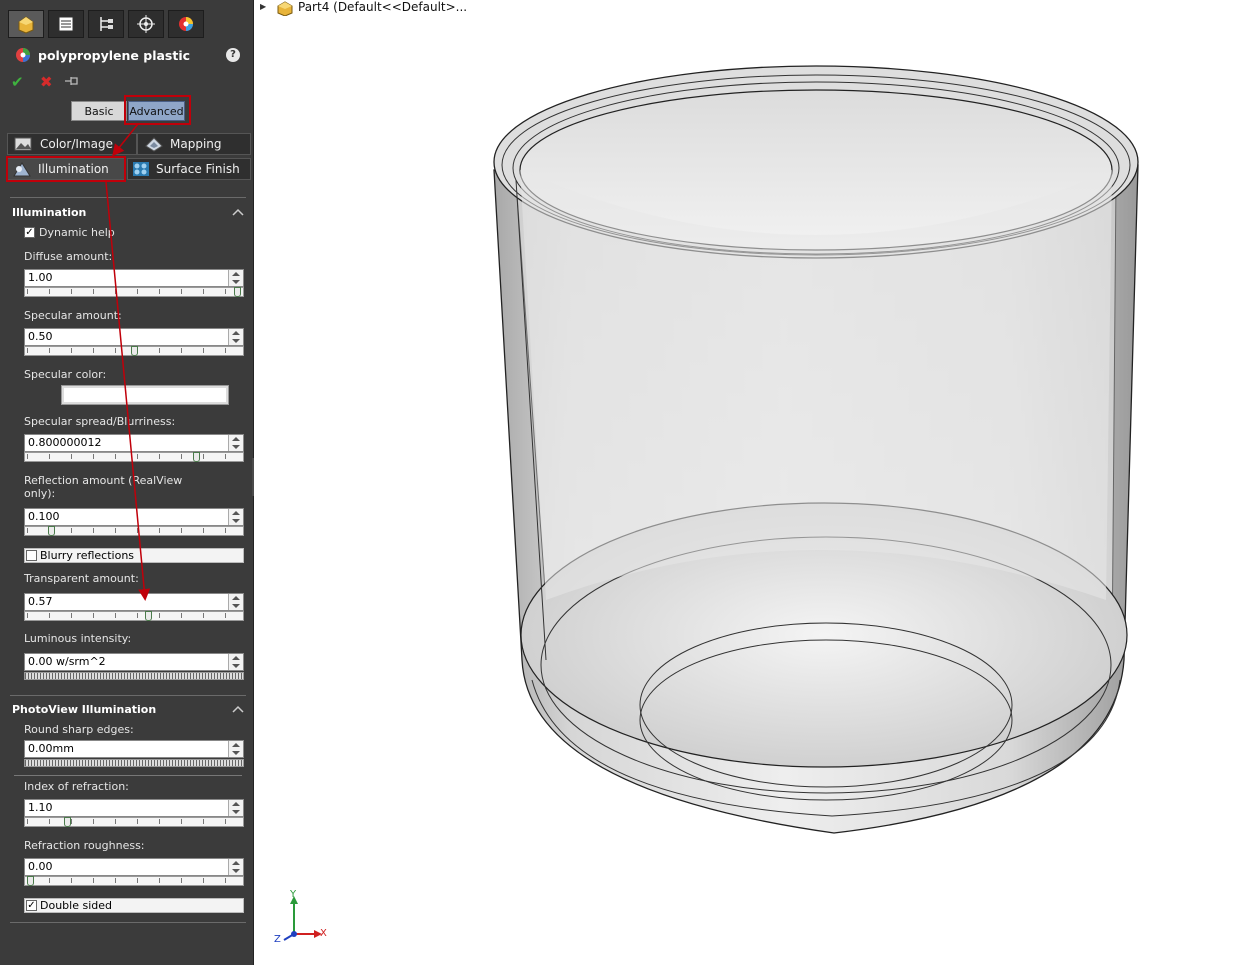  What do you see at coordinates (302, 918) in the screenshot?
I see `axis-triad` at bounding box center [302, 918].